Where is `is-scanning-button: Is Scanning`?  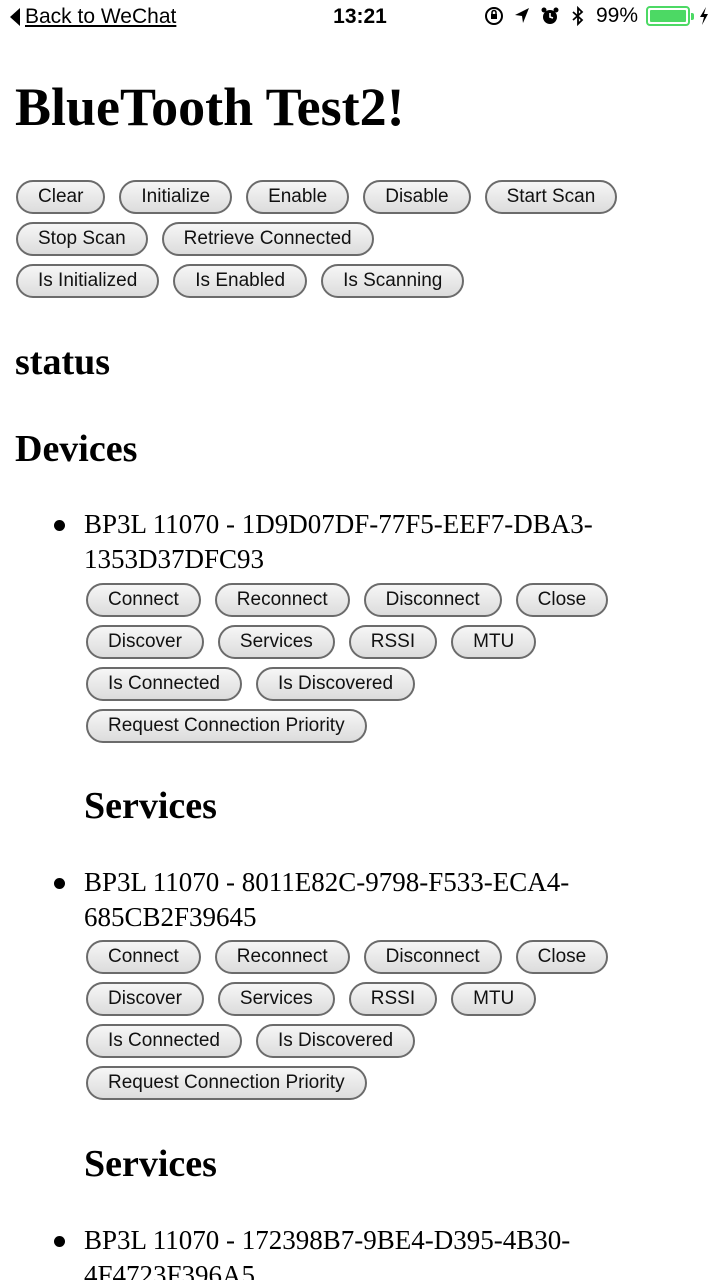 is-scanning-button: Is Scanning is located at coordinates (393, 281).